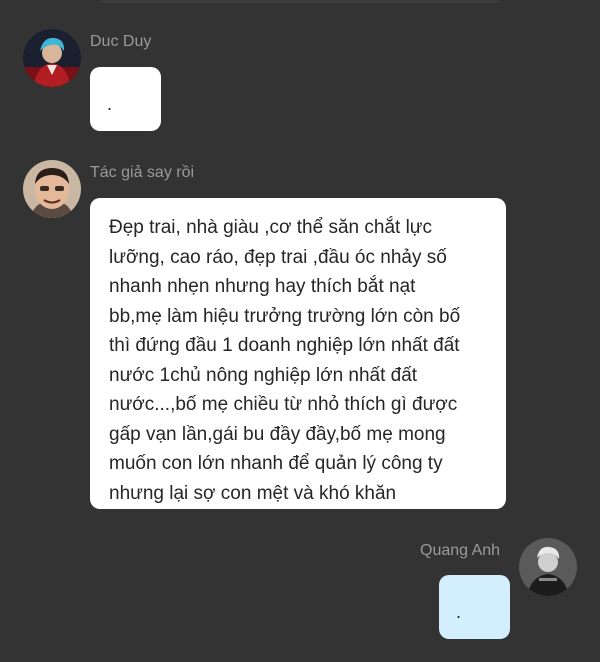  What do you see at coordinates (300, 1) in the screenshot?
I see `previous-message-edge` at bounding box center [300, 1].